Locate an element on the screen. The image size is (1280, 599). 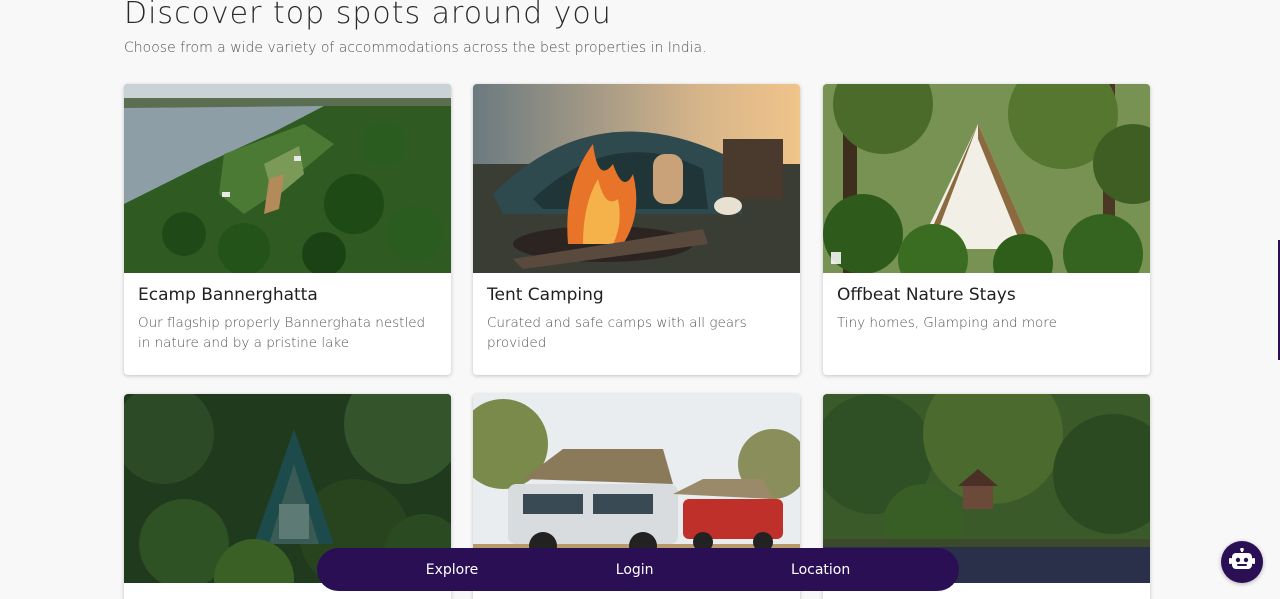
card-image-glamping-tent is located at coordinates (986, 178).